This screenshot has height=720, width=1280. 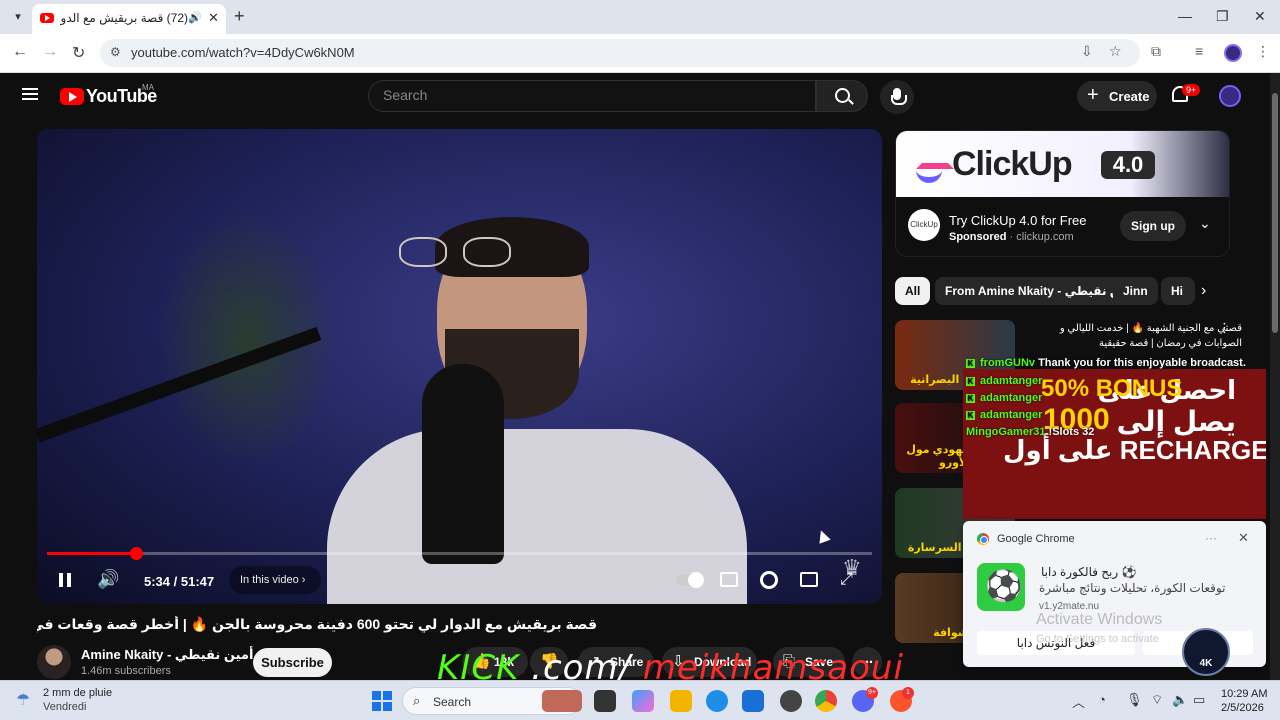 I want to click on youtube-logo-icon, so click(x=72, y=96).